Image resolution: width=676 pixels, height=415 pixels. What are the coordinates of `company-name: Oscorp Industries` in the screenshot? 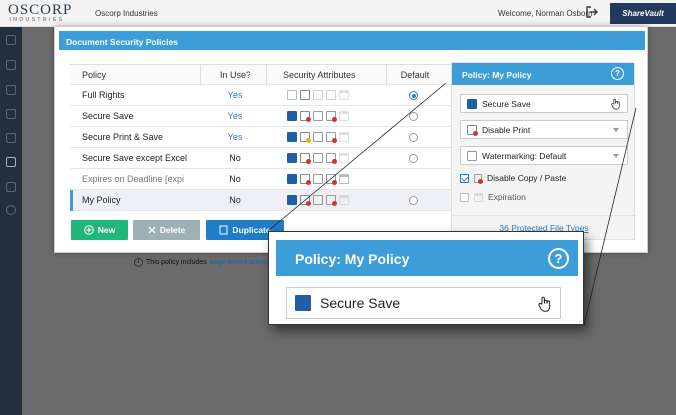 It's located at (126, 13).